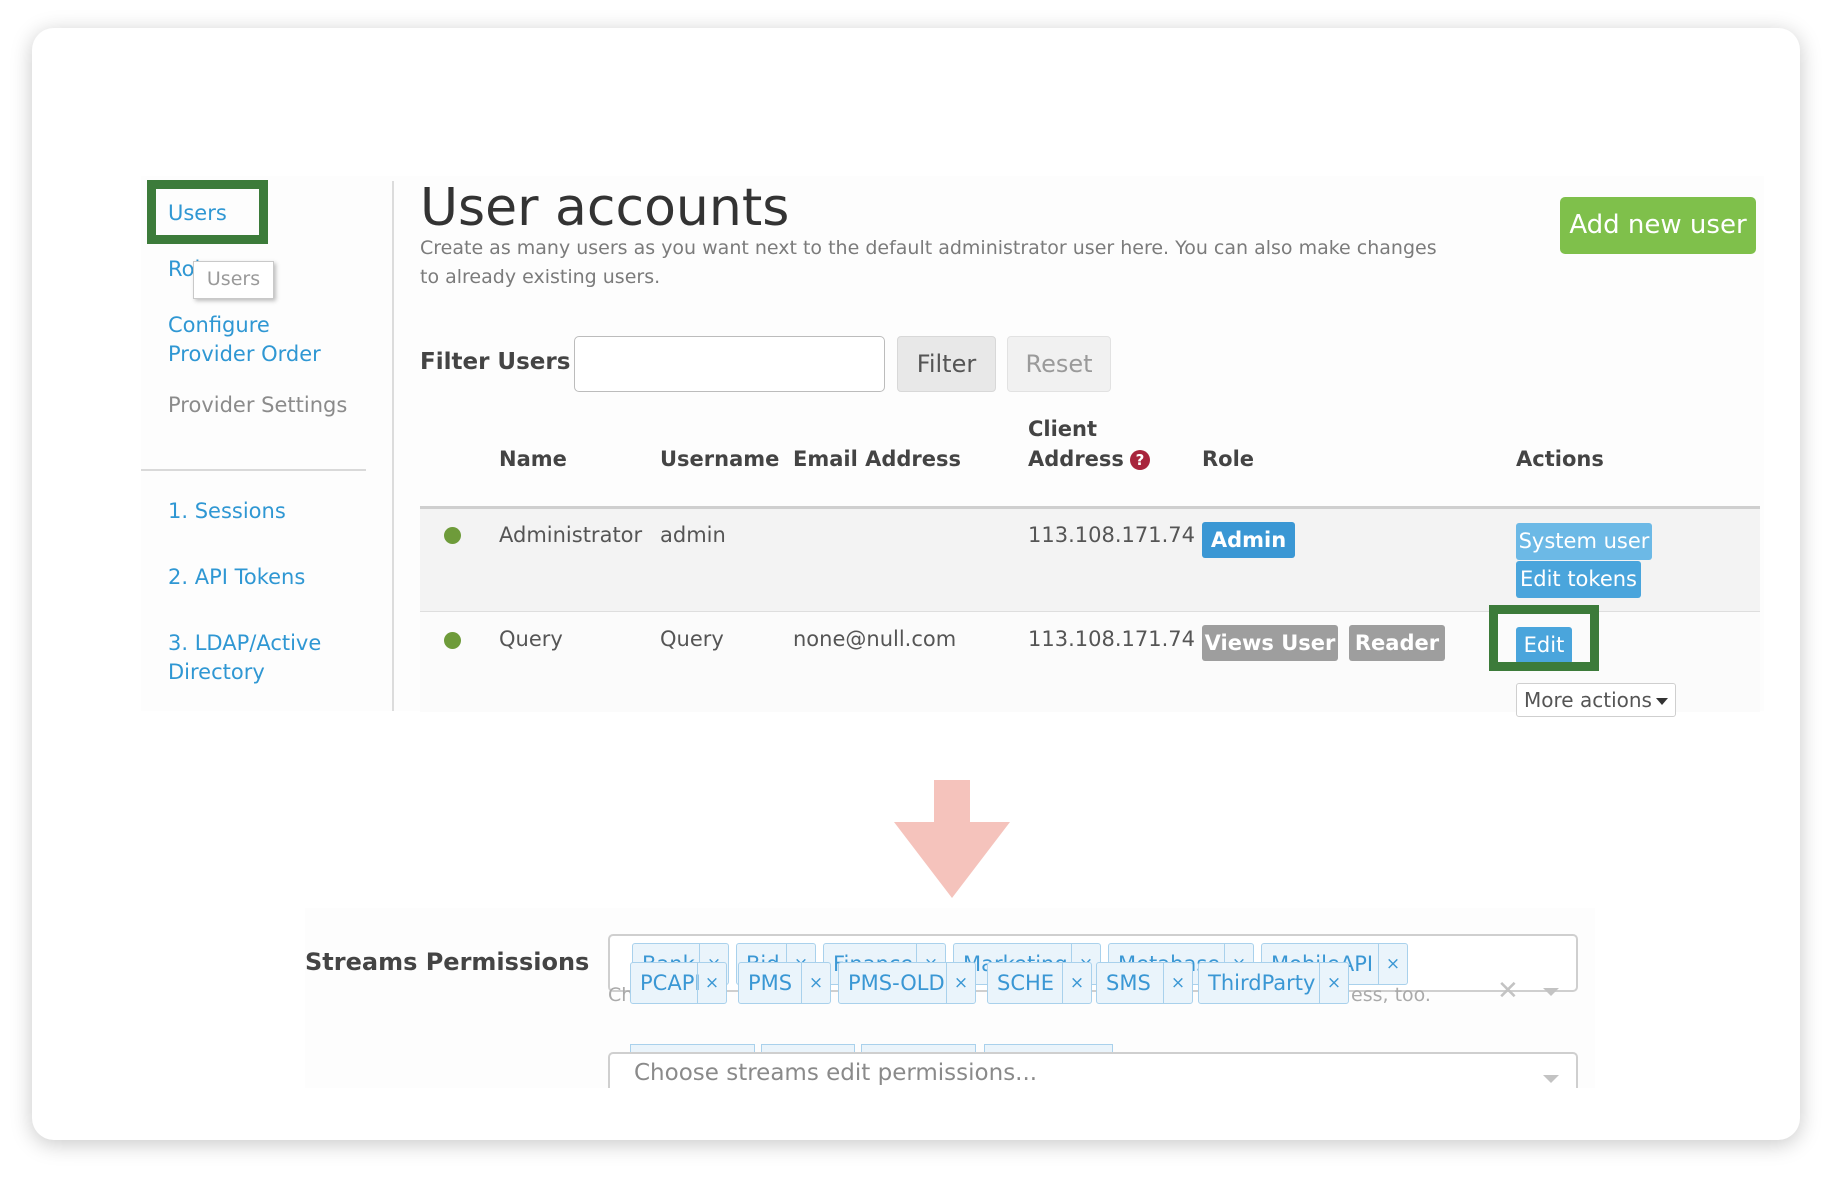 This screenshot has width=1840, height=1190. I want to click on column-header-client-address-label: Client Address, so click(1076, 444).